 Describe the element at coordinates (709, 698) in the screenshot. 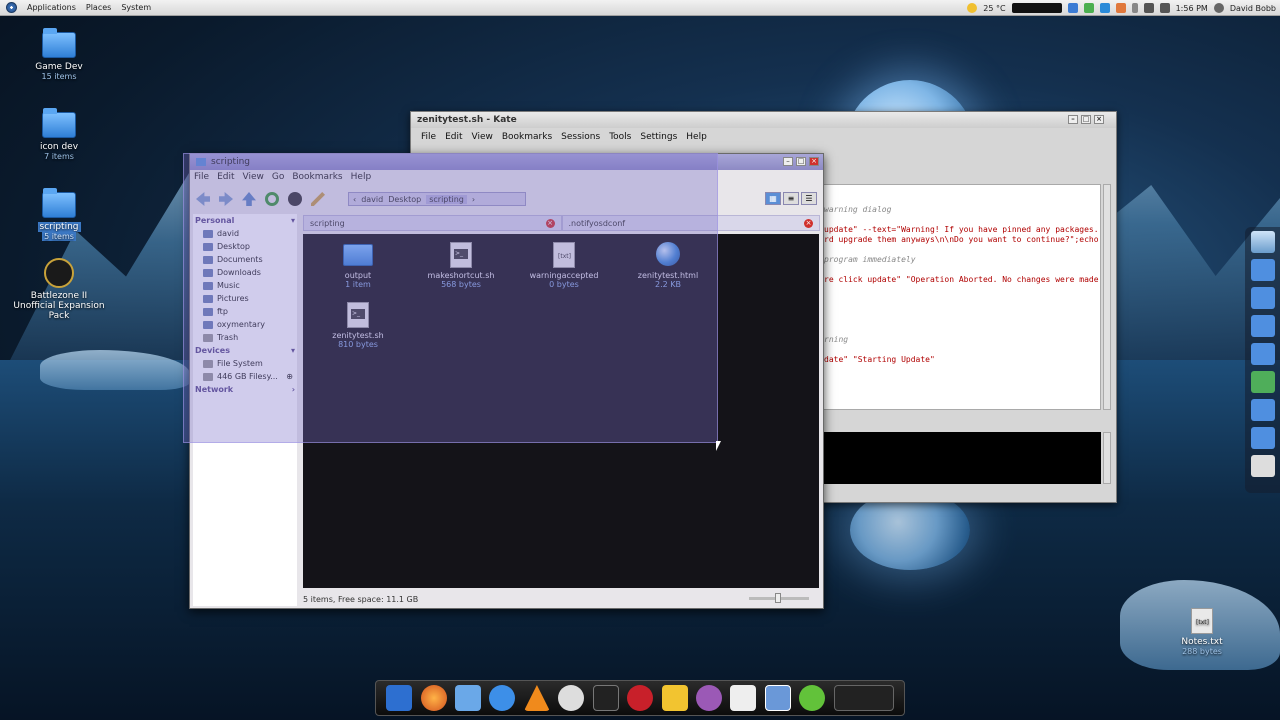

I see `purple-icon` at that location.